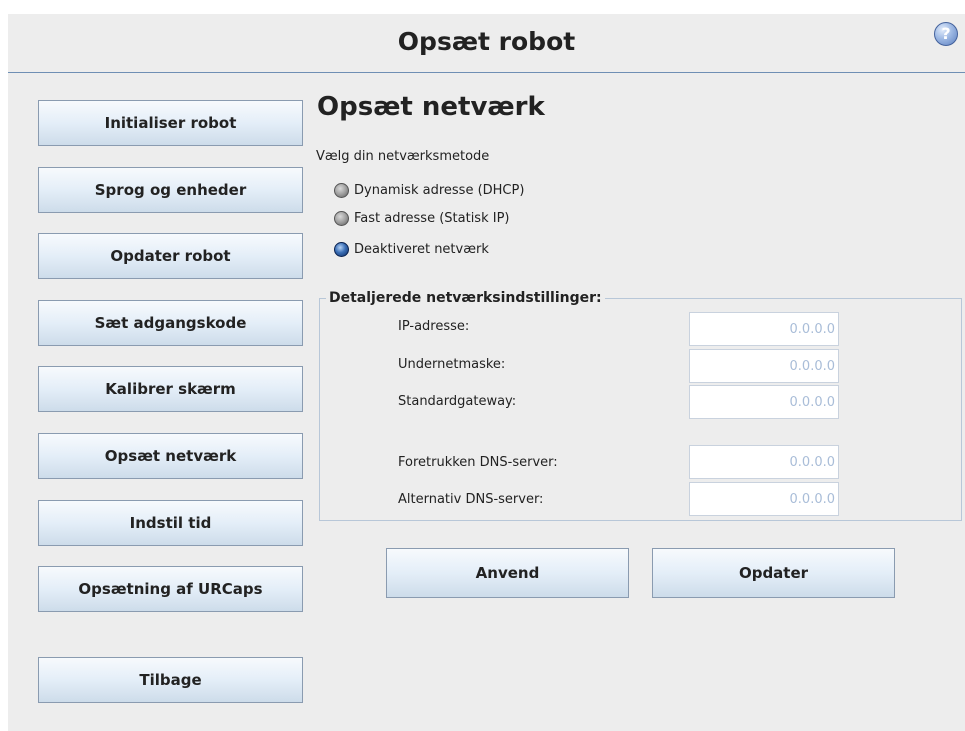  Describe the element at coordinates (946, 34) in the screenshot. I see `help-icon: ?` at that location.